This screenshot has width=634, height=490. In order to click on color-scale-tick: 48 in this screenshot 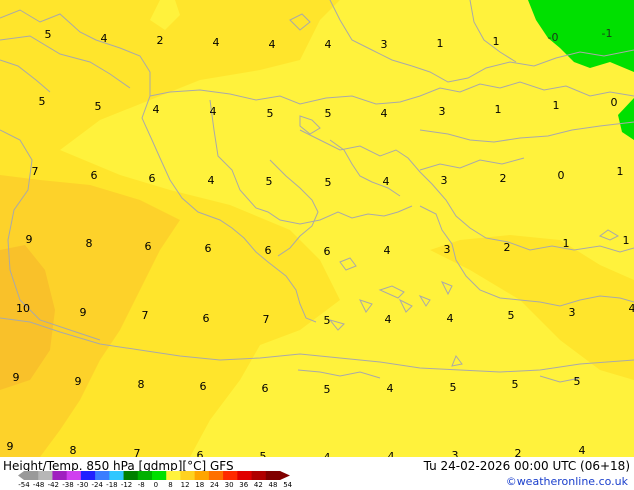, I will do `click(273, 485)`.